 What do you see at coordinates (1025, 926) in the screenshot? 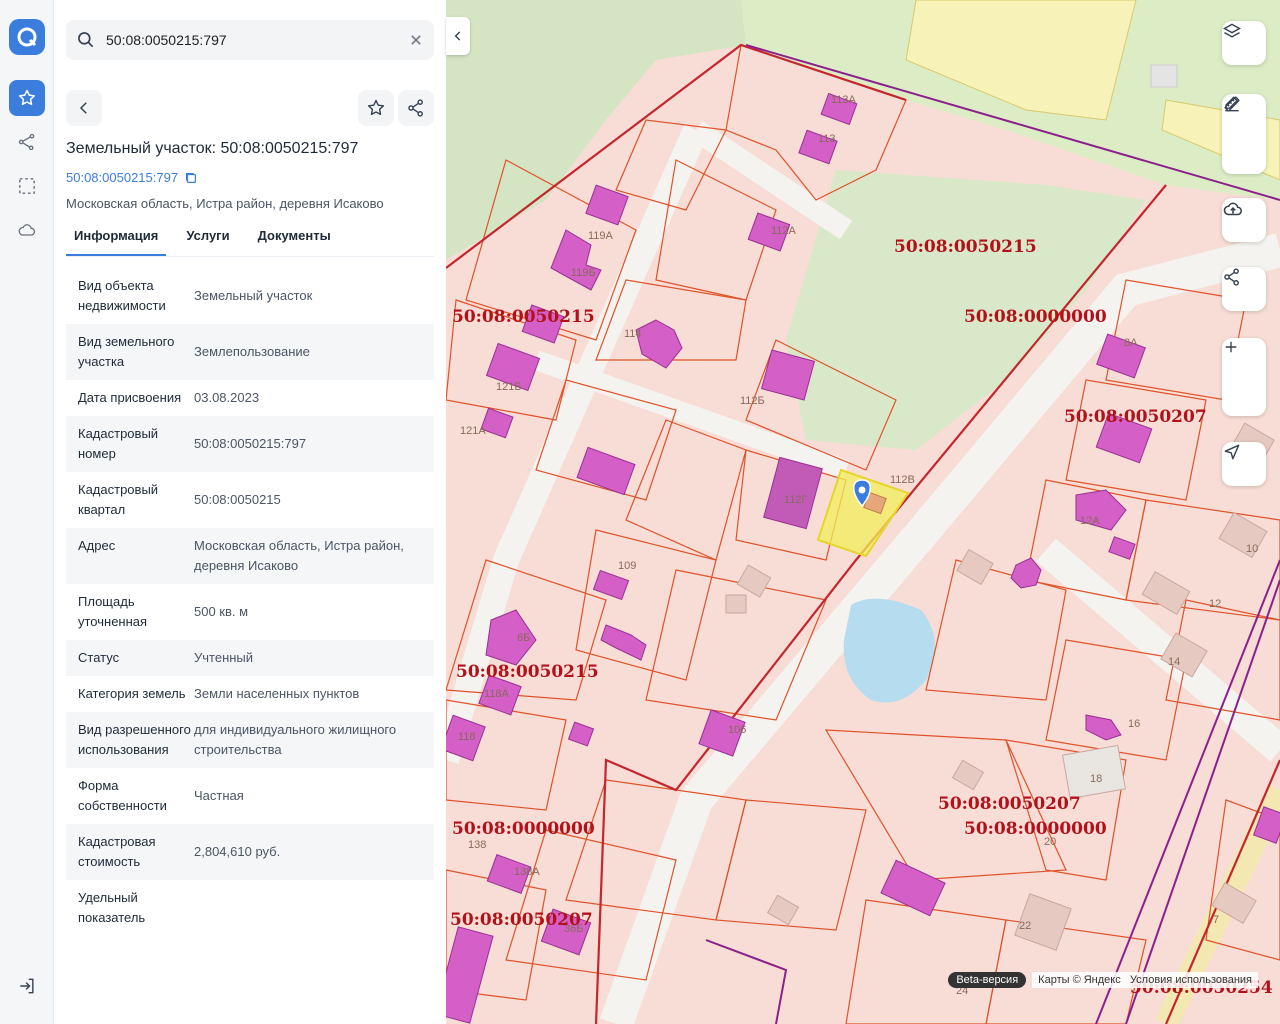
I see `house-label: 22` at bounding box center [1025, 926].